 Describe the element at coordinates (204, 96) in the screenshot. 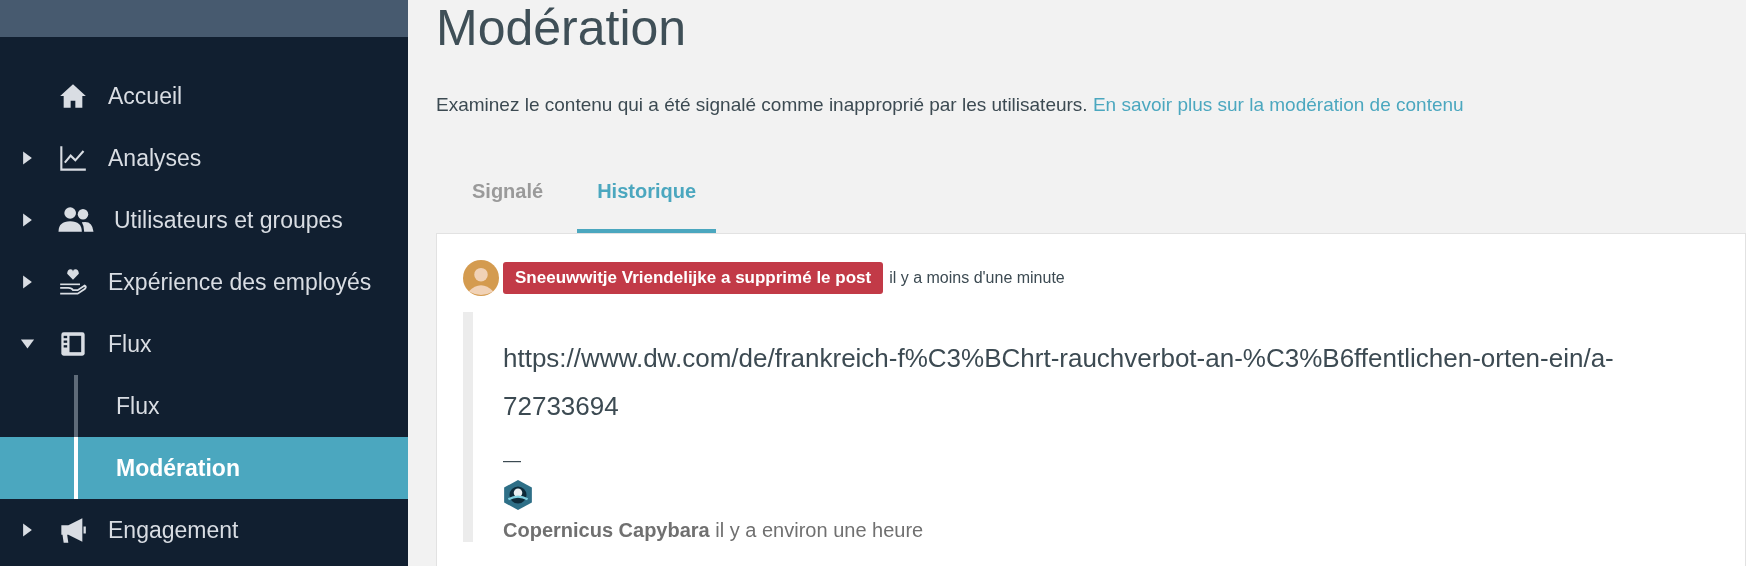

I see `nav-item: Accueil` at that location.